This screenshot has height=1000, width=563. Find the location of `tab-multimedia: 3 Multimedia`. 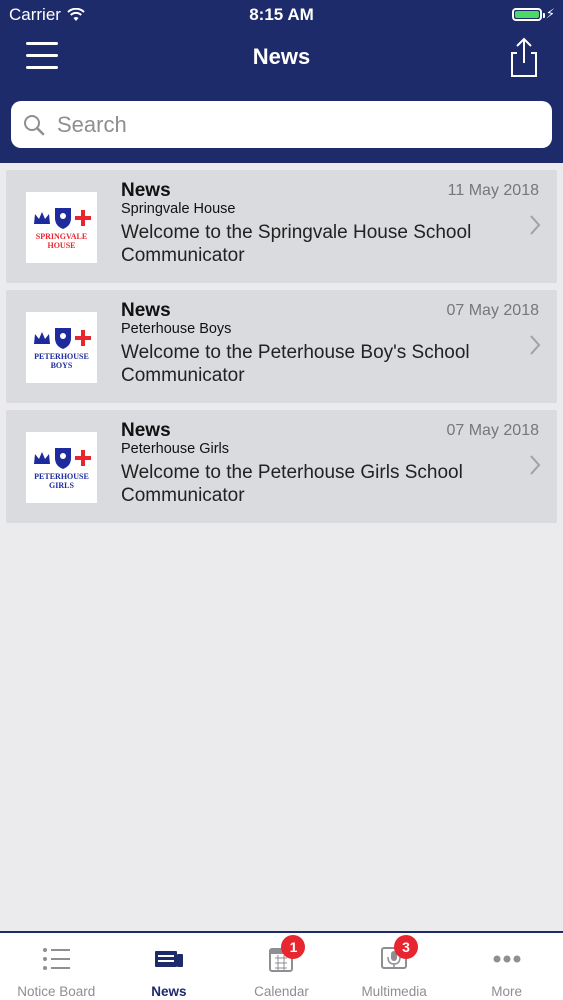

tab-multimedia: 3 Multimedia is located at coordinates (394, 966).